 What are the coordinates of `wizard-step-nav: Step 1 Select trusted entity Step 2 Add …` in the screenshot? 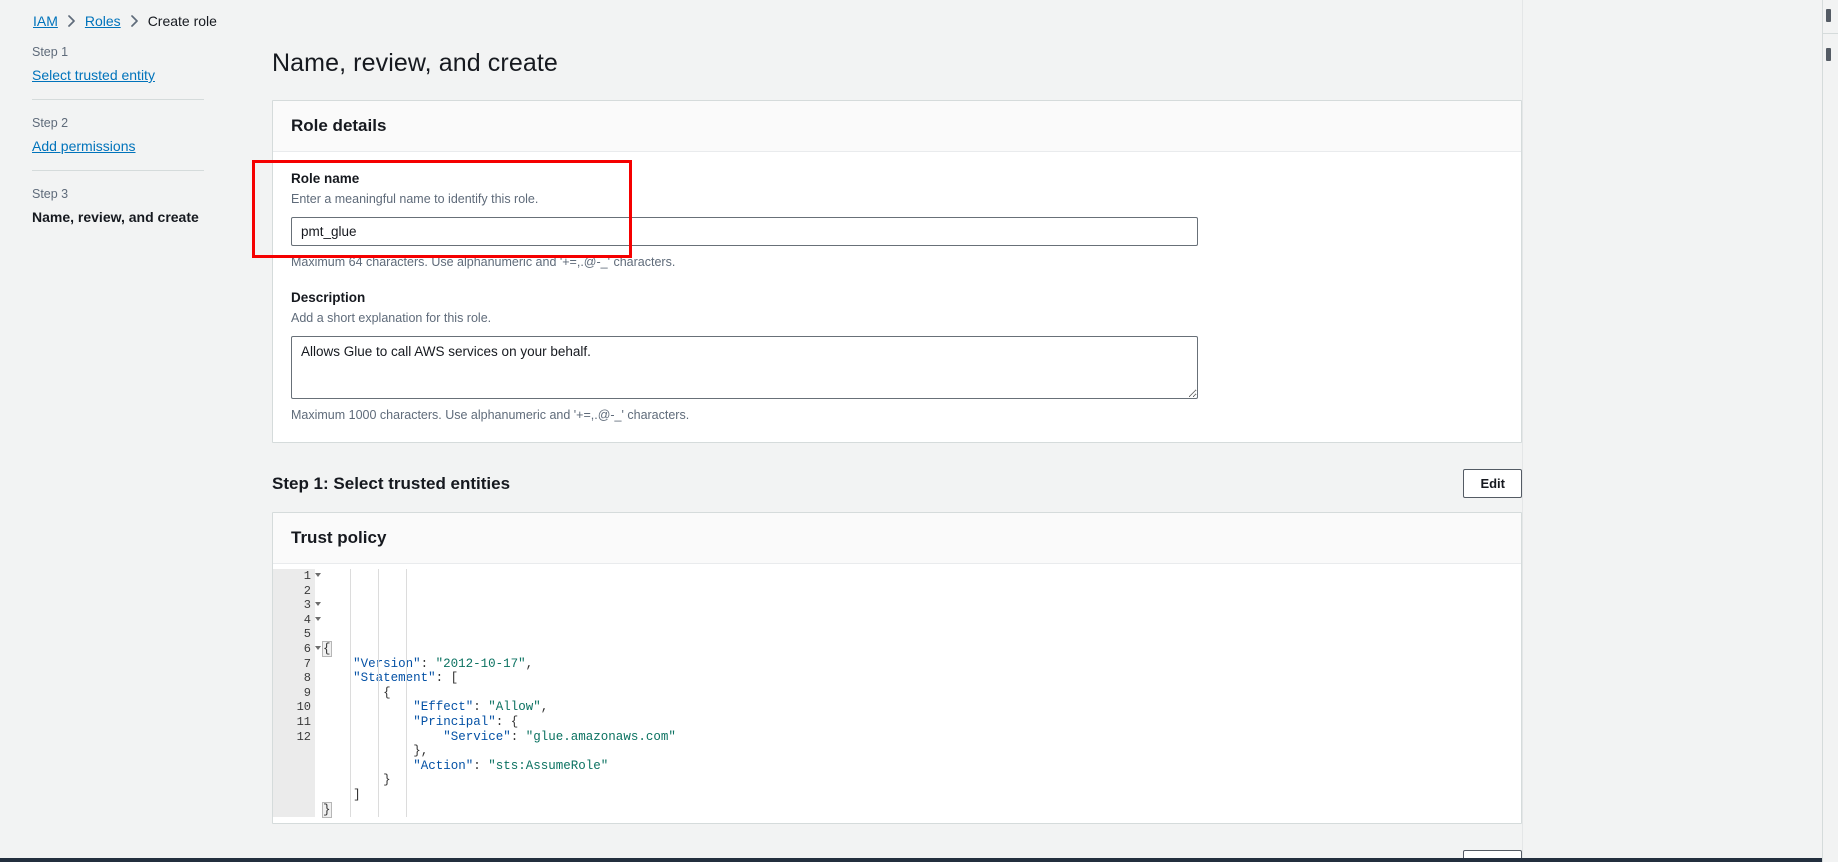 It's located at (119, 135).